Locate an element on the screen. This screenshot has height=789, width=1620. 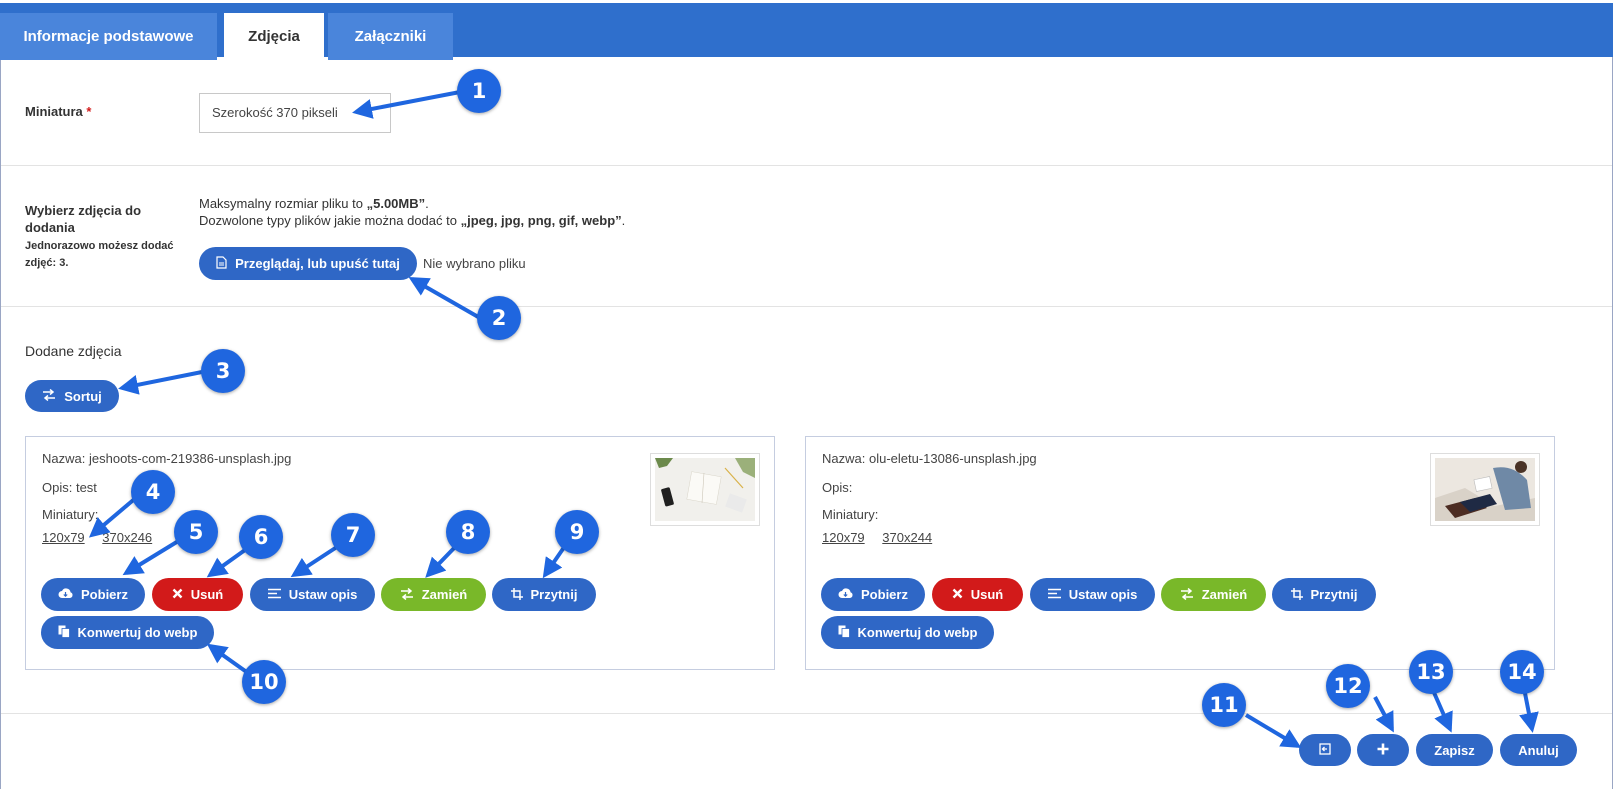
required-mark: * is located at coordinates (89, 111).